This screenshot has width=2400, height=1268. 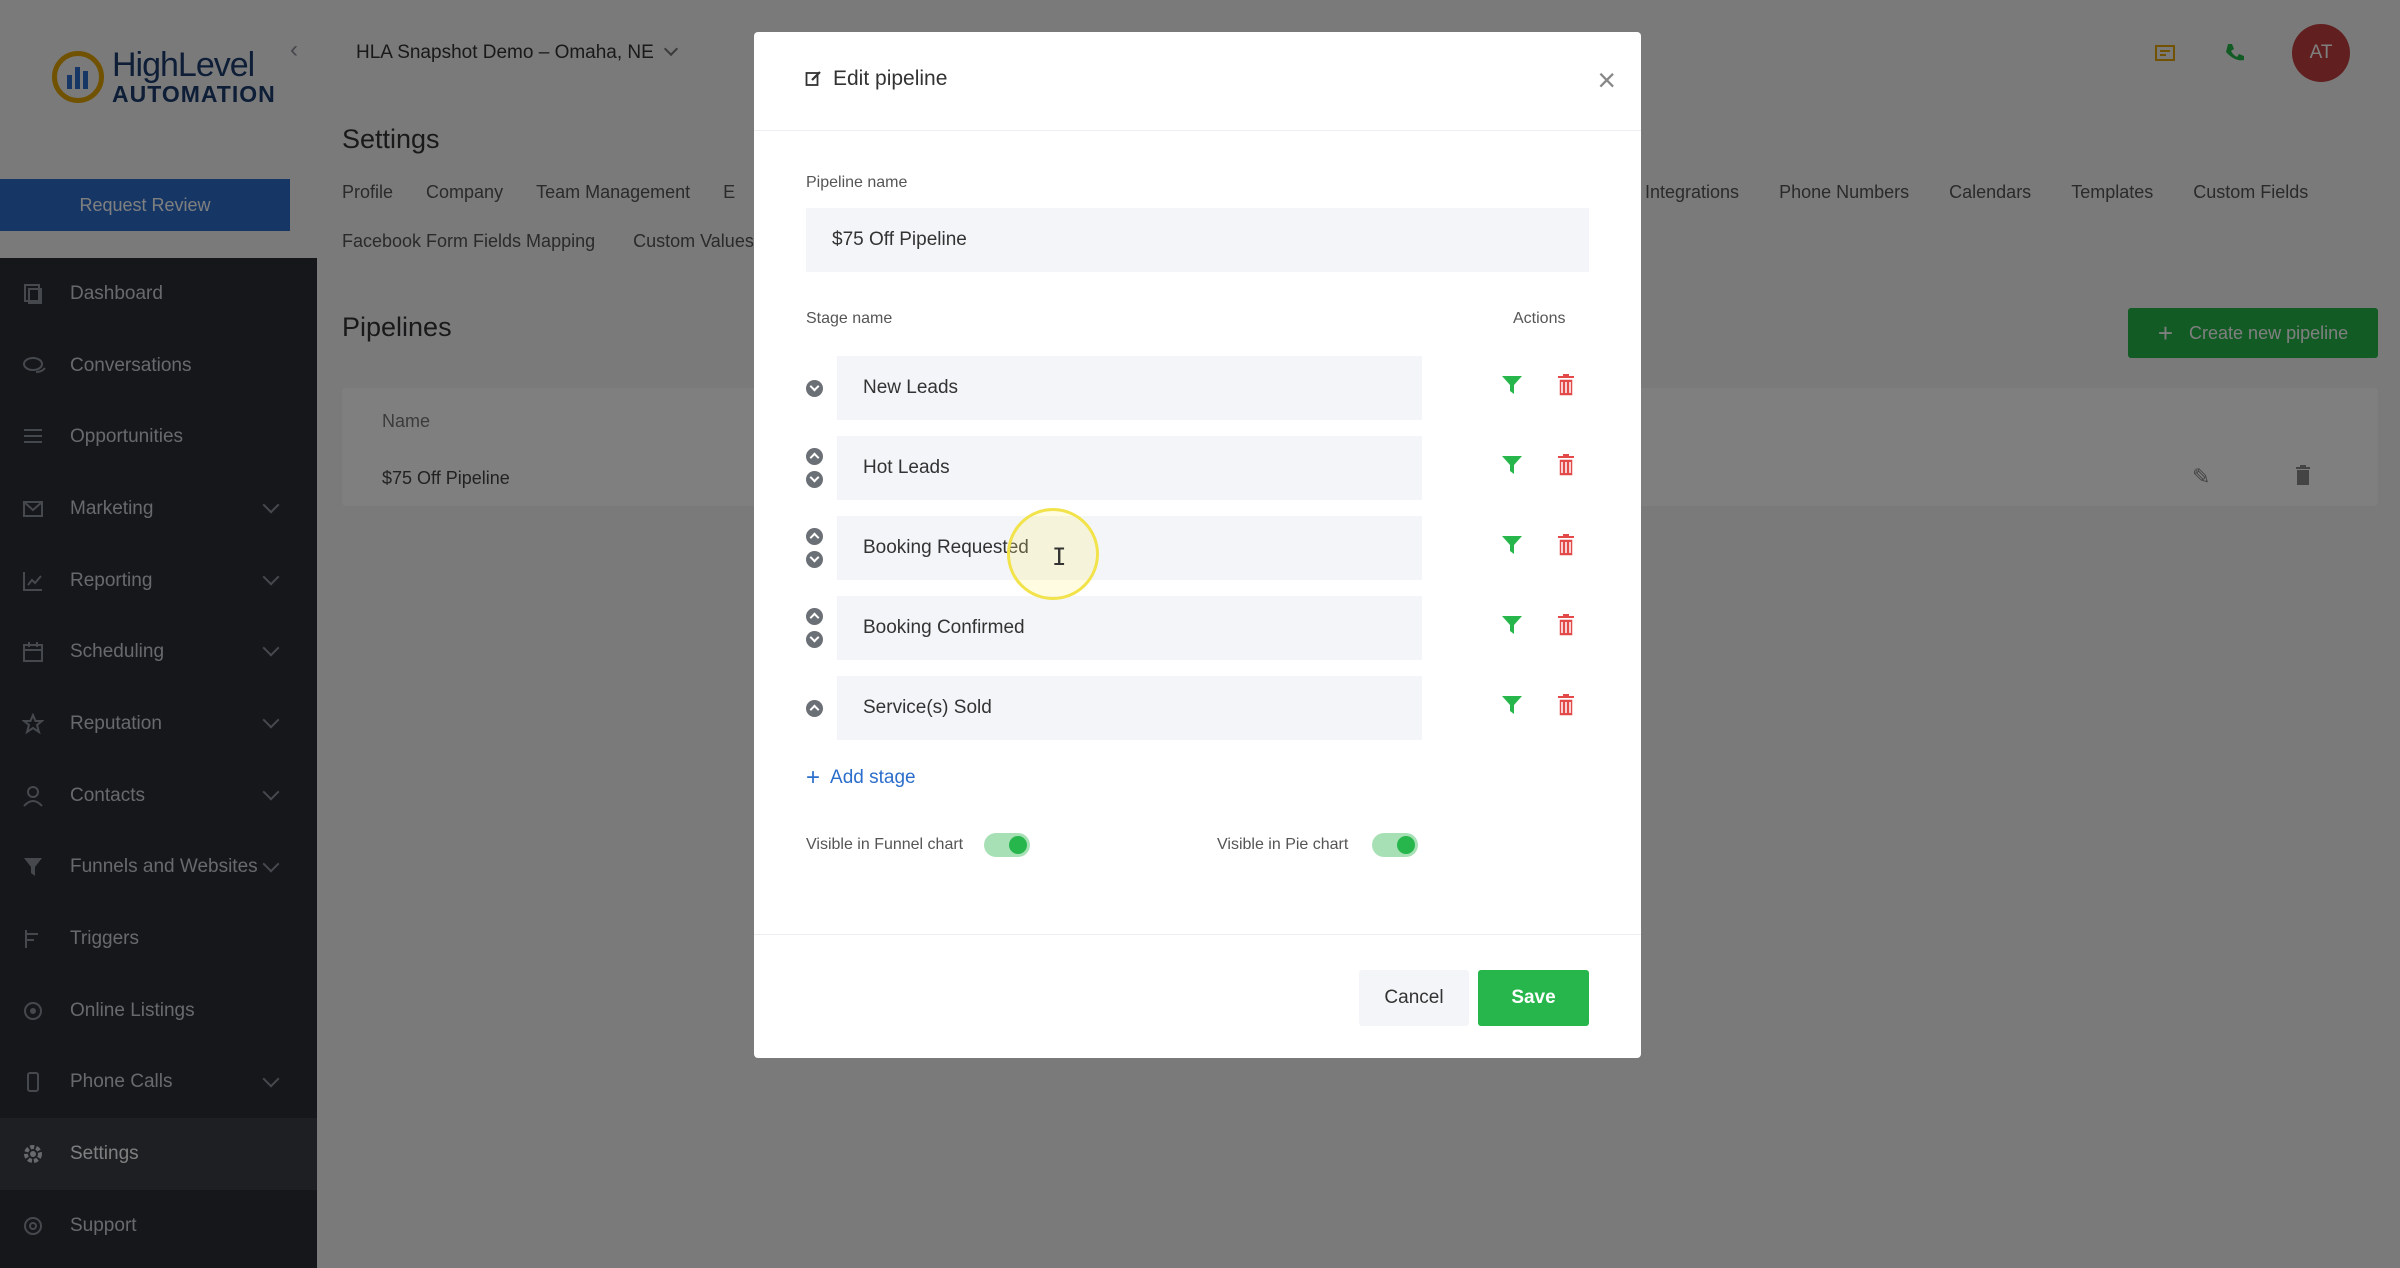 I want to click on modal-title: Edit pipeline, so click(x=890, y=78).